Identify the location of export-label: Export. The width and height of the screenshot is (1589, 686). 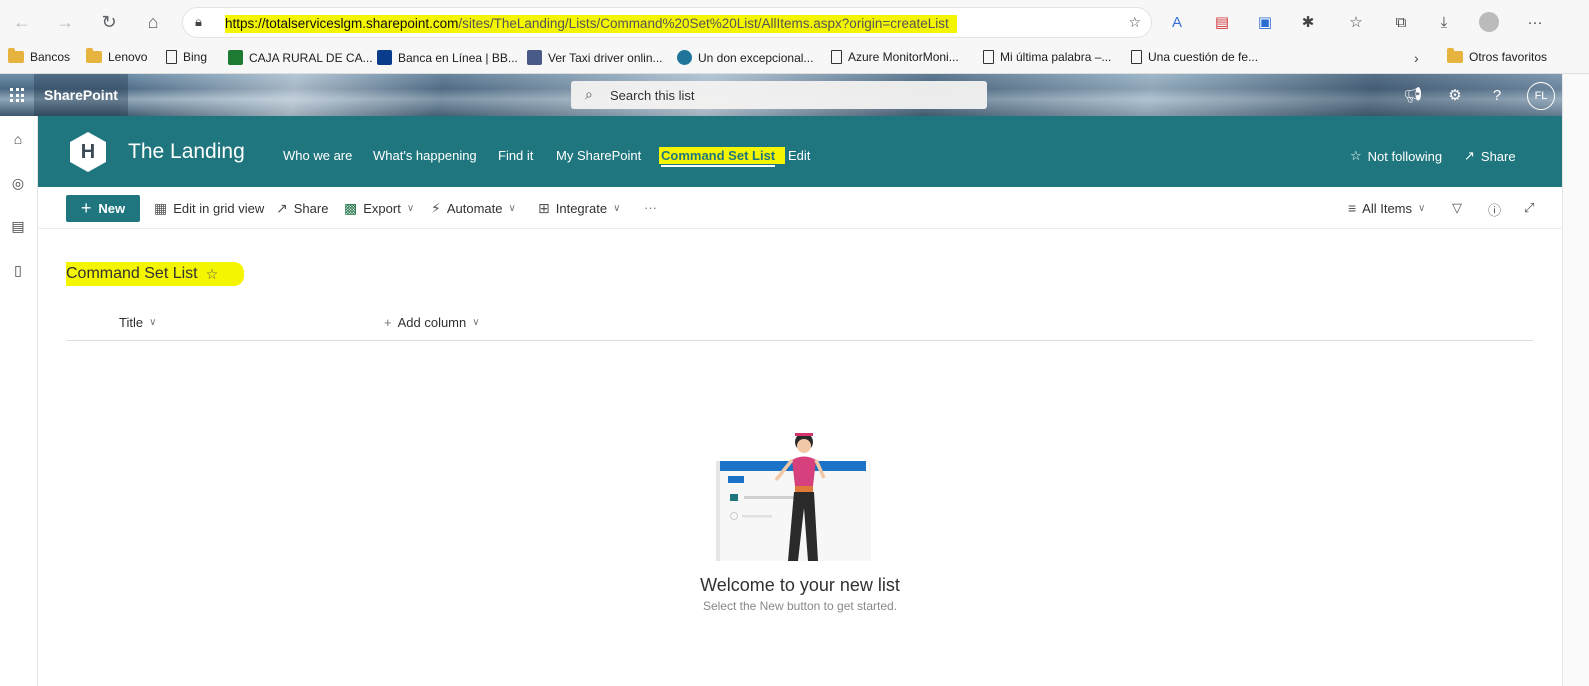
(382, 208).